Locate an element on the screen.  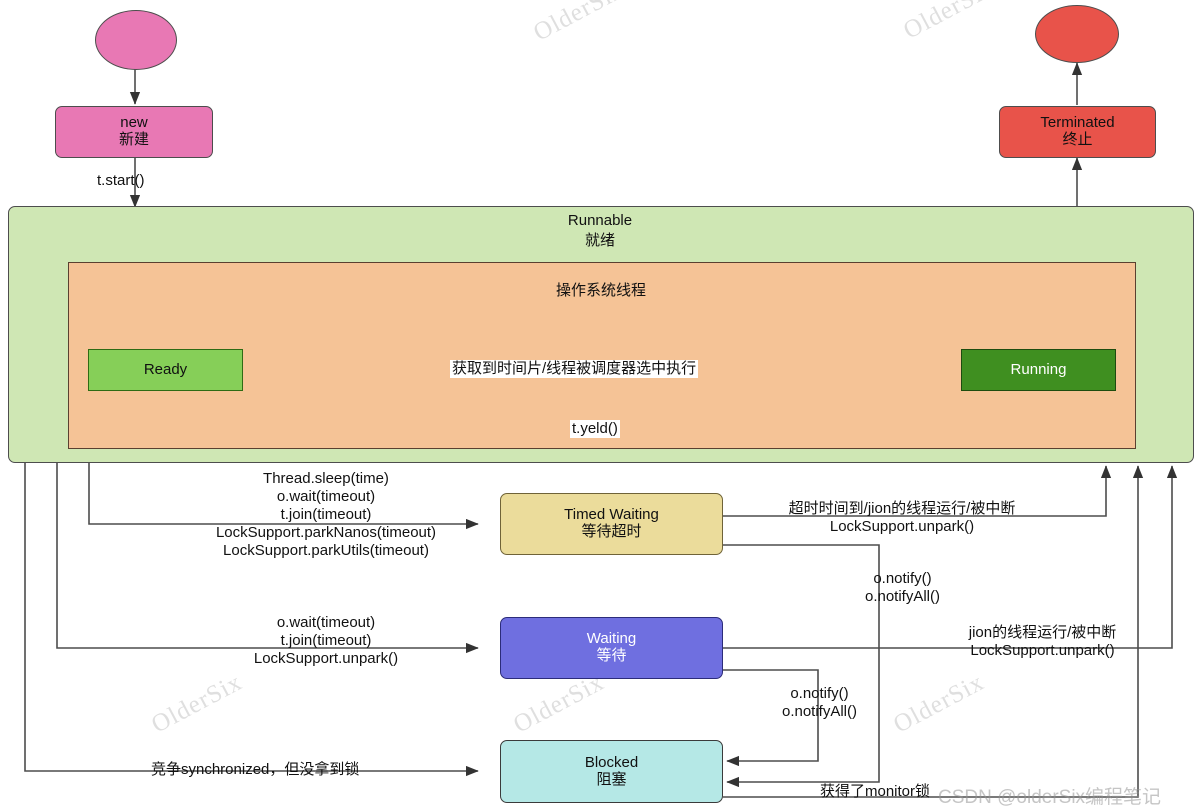
container-os-thread-label: 操作系统线程 is located at coordinates (601, 289).